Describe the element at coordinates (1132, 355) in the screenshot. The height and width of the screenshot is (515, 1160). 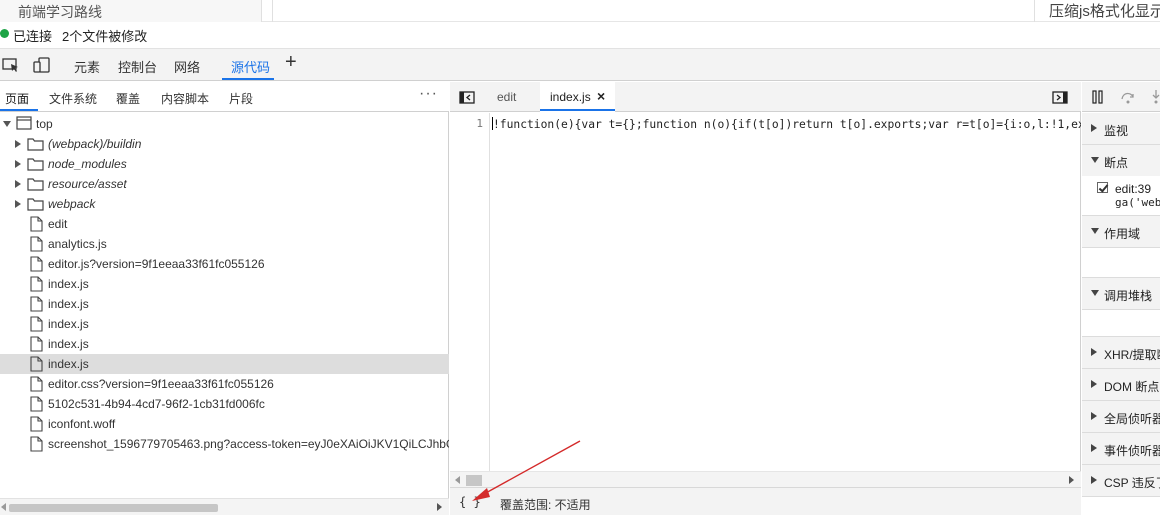
I see `section-title: XHR/提取断点` at that location.